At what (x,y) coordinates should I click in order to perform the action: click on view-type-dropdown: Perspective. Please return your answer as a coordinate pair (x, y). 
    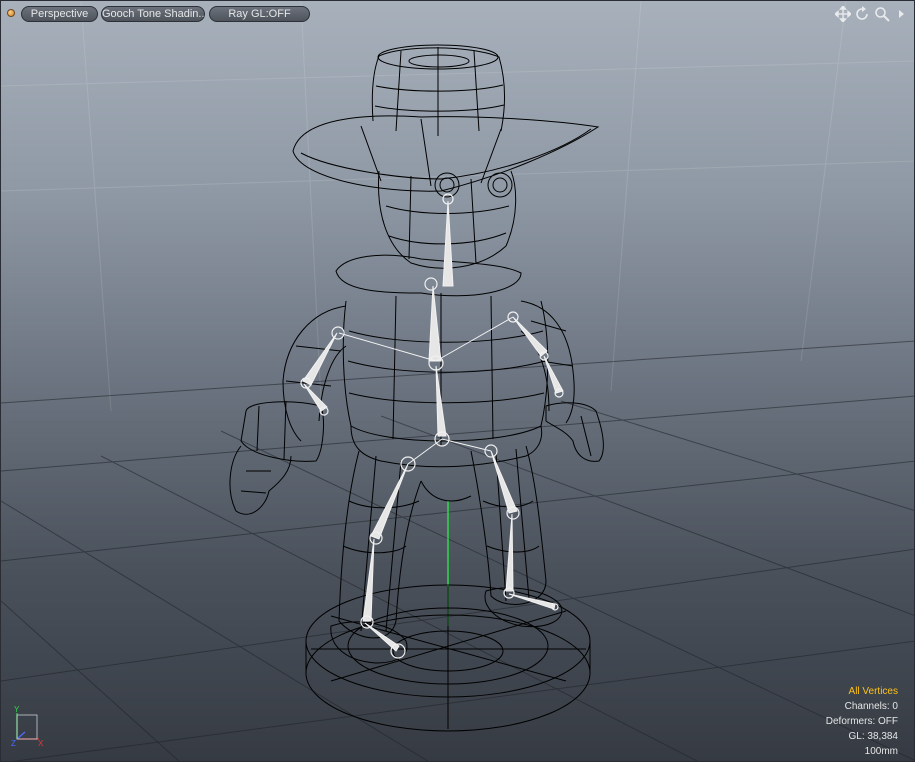
    Looking at the image, I should click on (59, 14).